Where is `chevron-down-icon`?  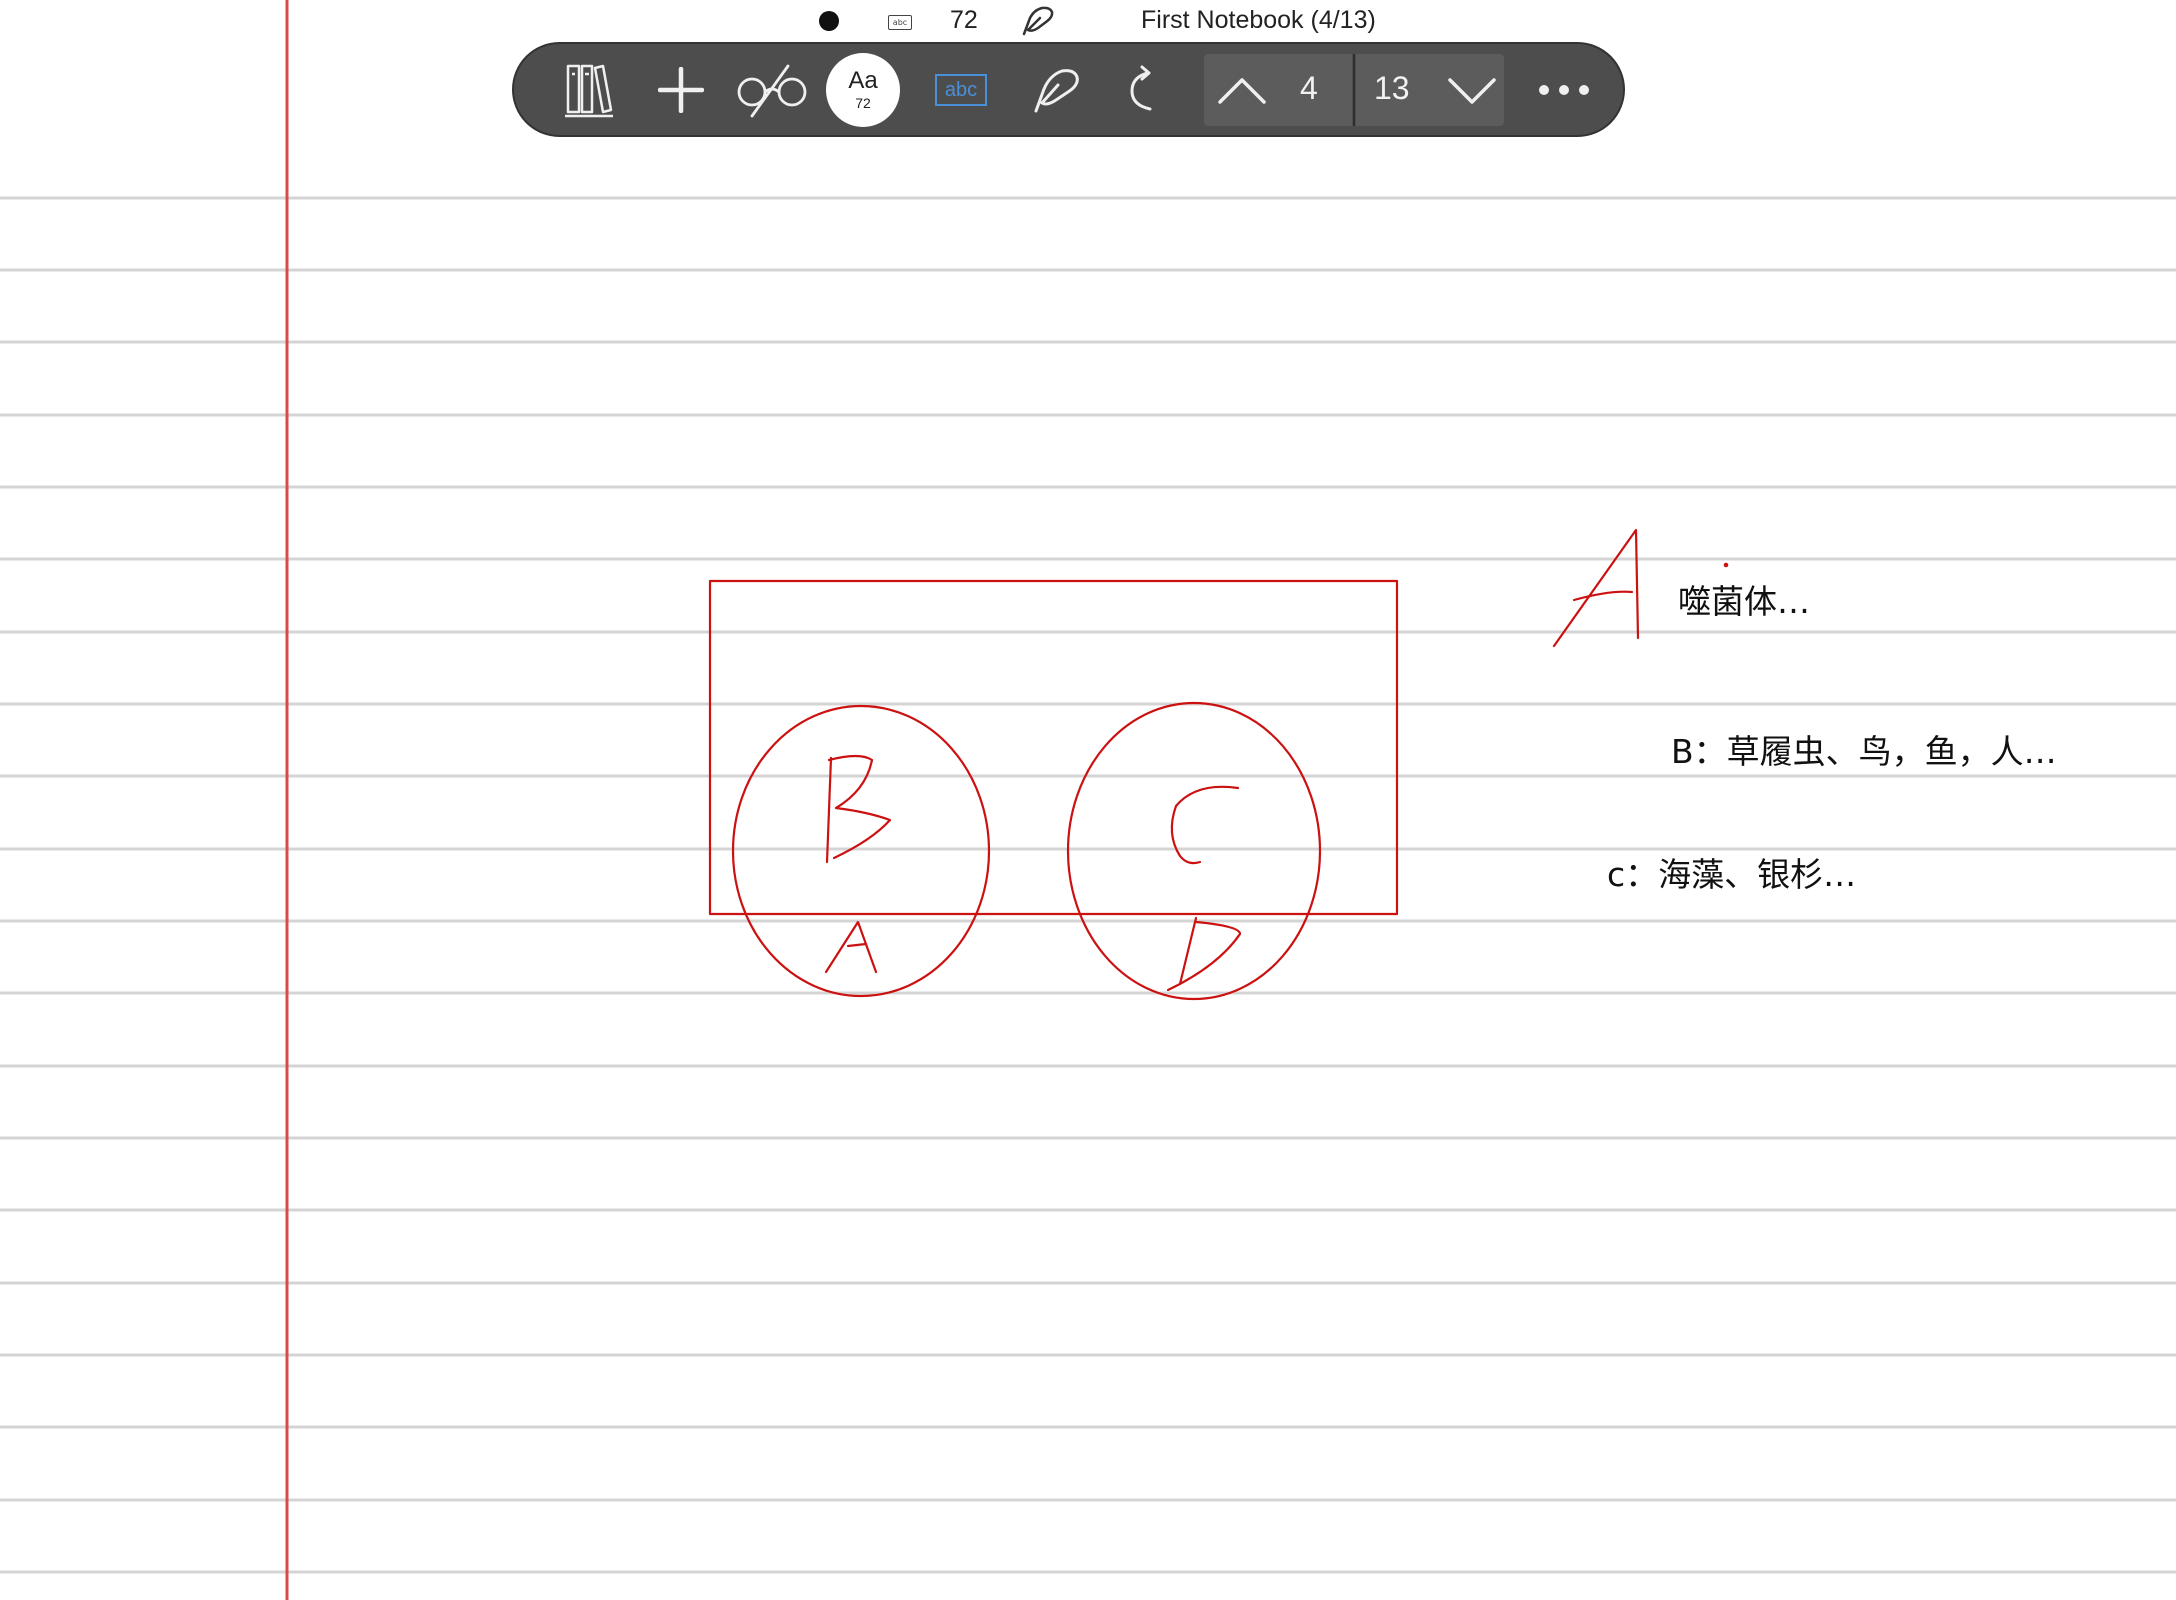 chevron-down-icon is located at coordinates (1472, 90).